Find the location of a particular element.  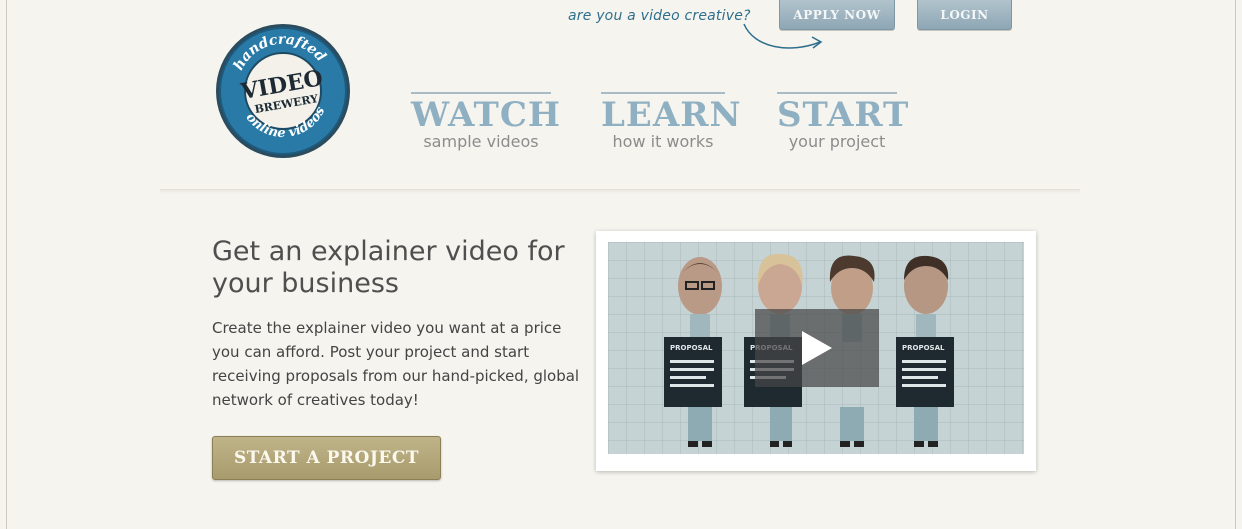

creative-prompt: are you a video creative? is located at coordinates (659, 16).